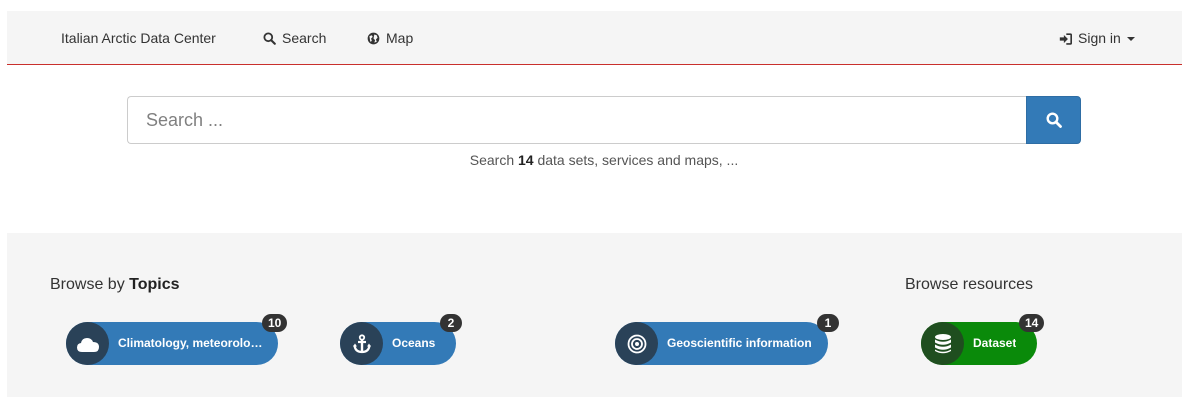  What do you see at coordinates (138, 38) in the screenshot?
I see `brand-link: Italian Arctic Data Center` at bounding box center [138, 38].